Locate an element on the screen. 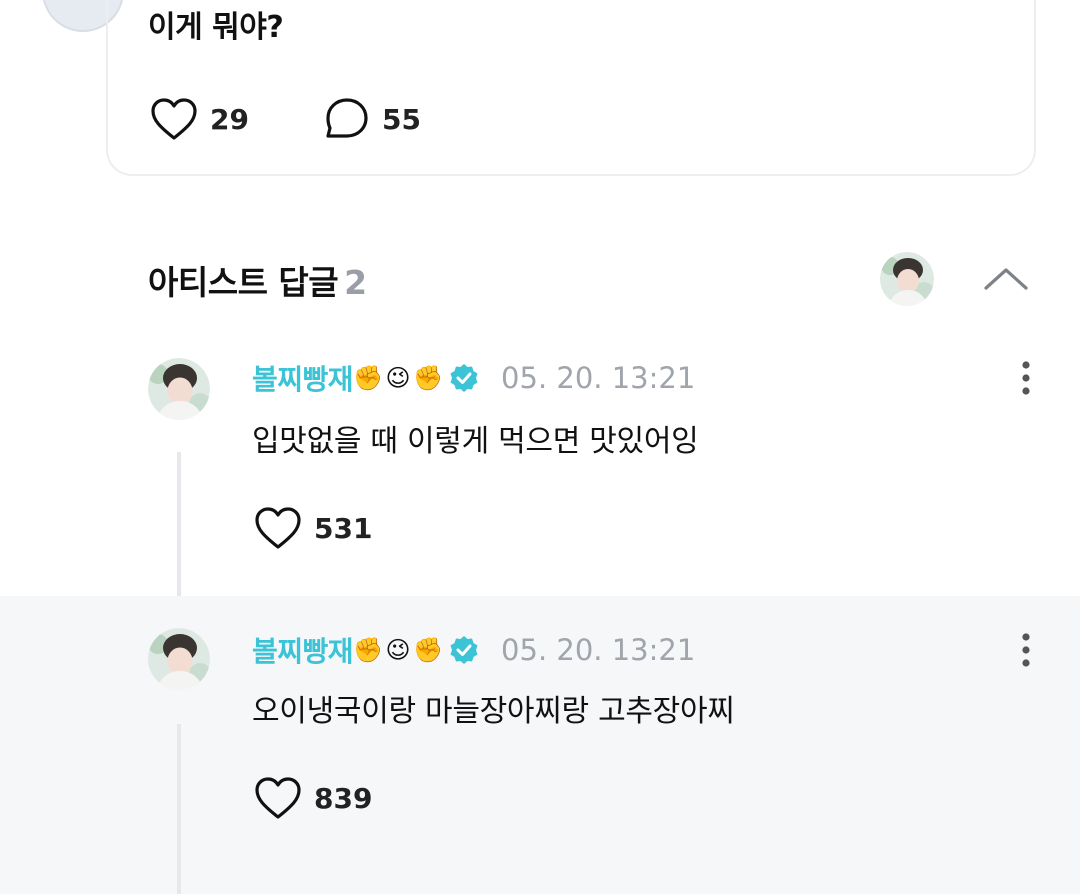 The width and height of the screenshot is (1080, 894). chevron-up-icon is located at coordinates (1006, 279).